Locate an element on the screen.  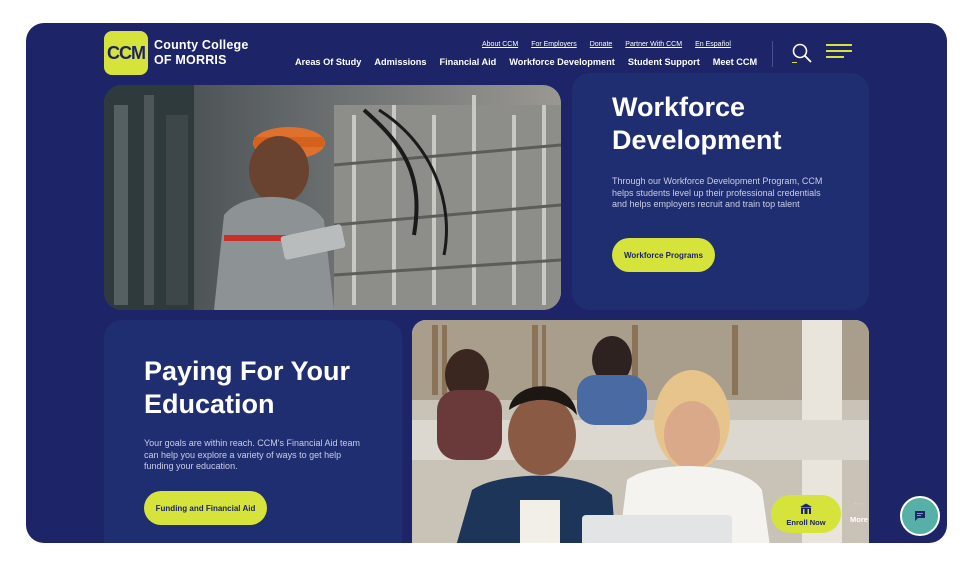
building-icon is located at coordinates (806, 508).